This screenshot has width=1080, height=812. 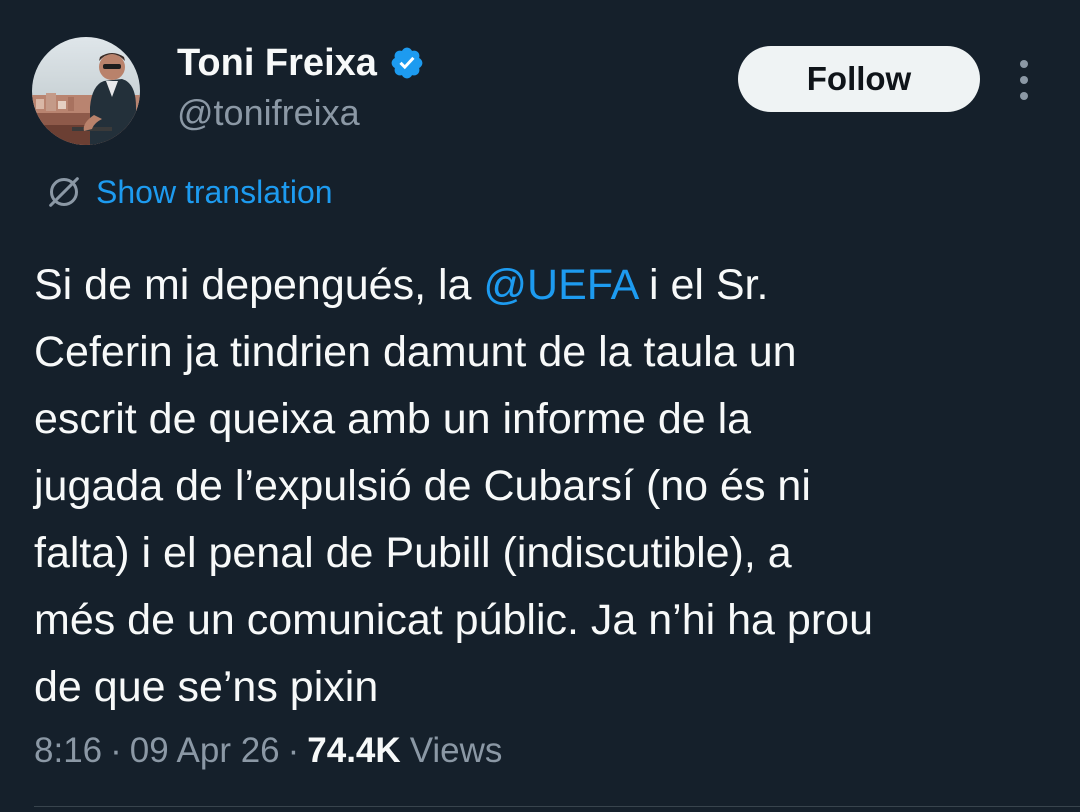 I want to click on more-vertical-icon, so click(x=1024, y=80).